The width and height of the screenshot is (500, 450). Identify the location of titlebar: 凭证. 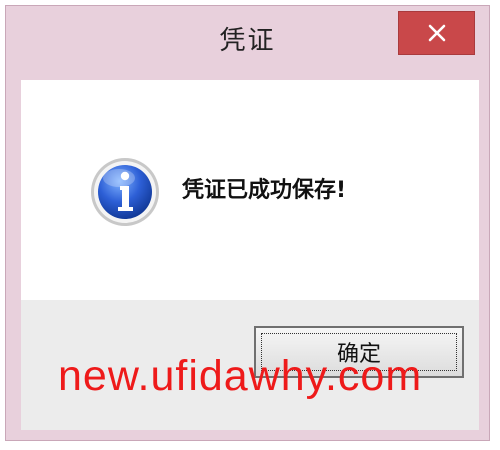
(247, 40).